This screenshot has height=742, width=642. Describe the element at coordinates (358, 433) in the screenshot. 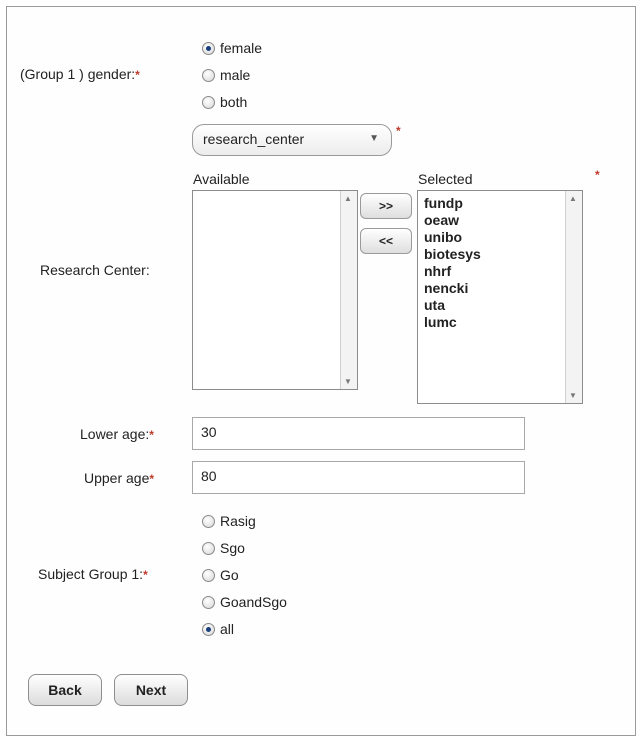

I see `lower-age-input: 30` at that location.